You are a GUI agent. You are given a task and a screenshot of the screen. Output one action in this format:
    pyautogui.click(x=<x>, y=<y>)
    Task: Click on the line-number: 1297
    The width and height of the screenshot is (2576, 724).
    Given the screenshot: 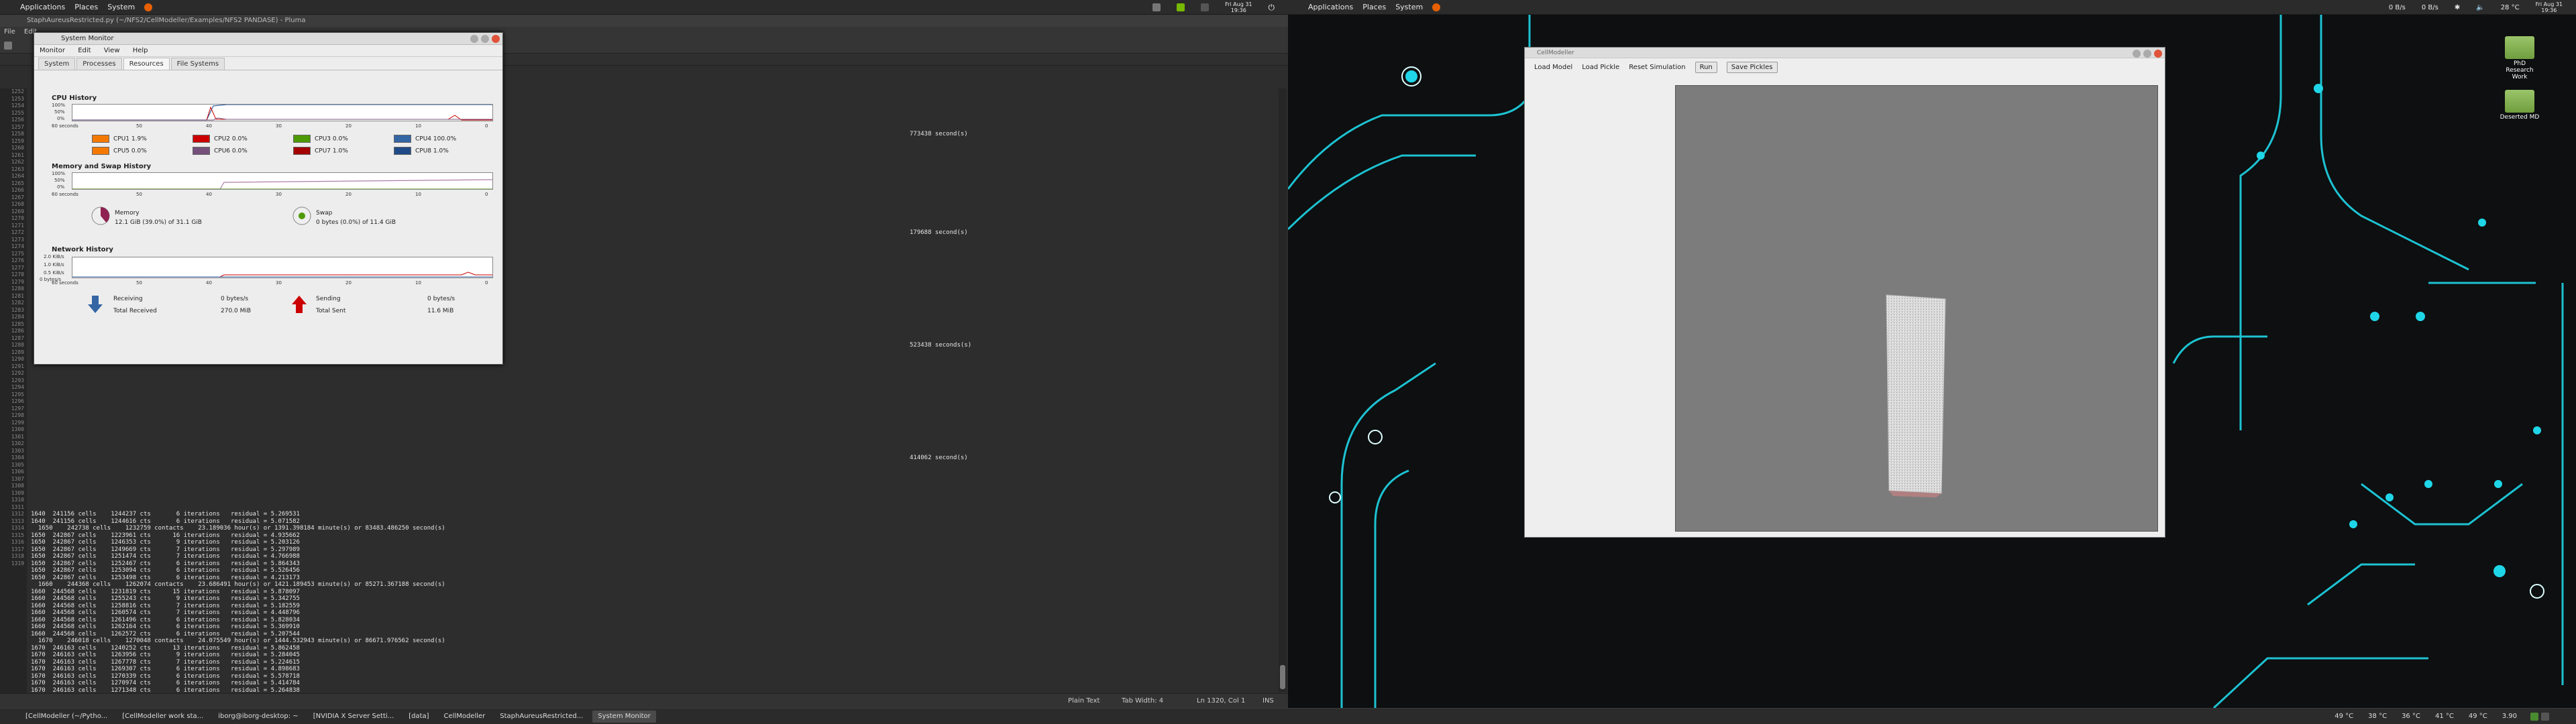 What is the action you would take?
    pyautogui.click(x=17, y=409)
    